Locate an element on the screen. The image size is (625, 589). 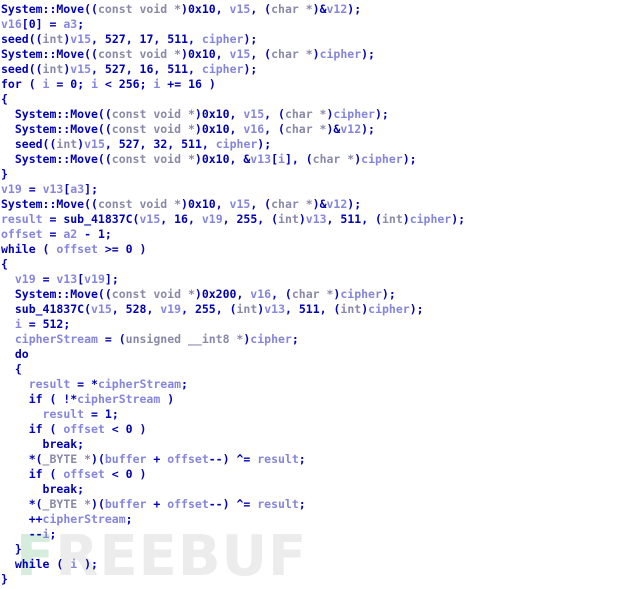
code-token-kw: = ( is located at coordinates (111, 339).